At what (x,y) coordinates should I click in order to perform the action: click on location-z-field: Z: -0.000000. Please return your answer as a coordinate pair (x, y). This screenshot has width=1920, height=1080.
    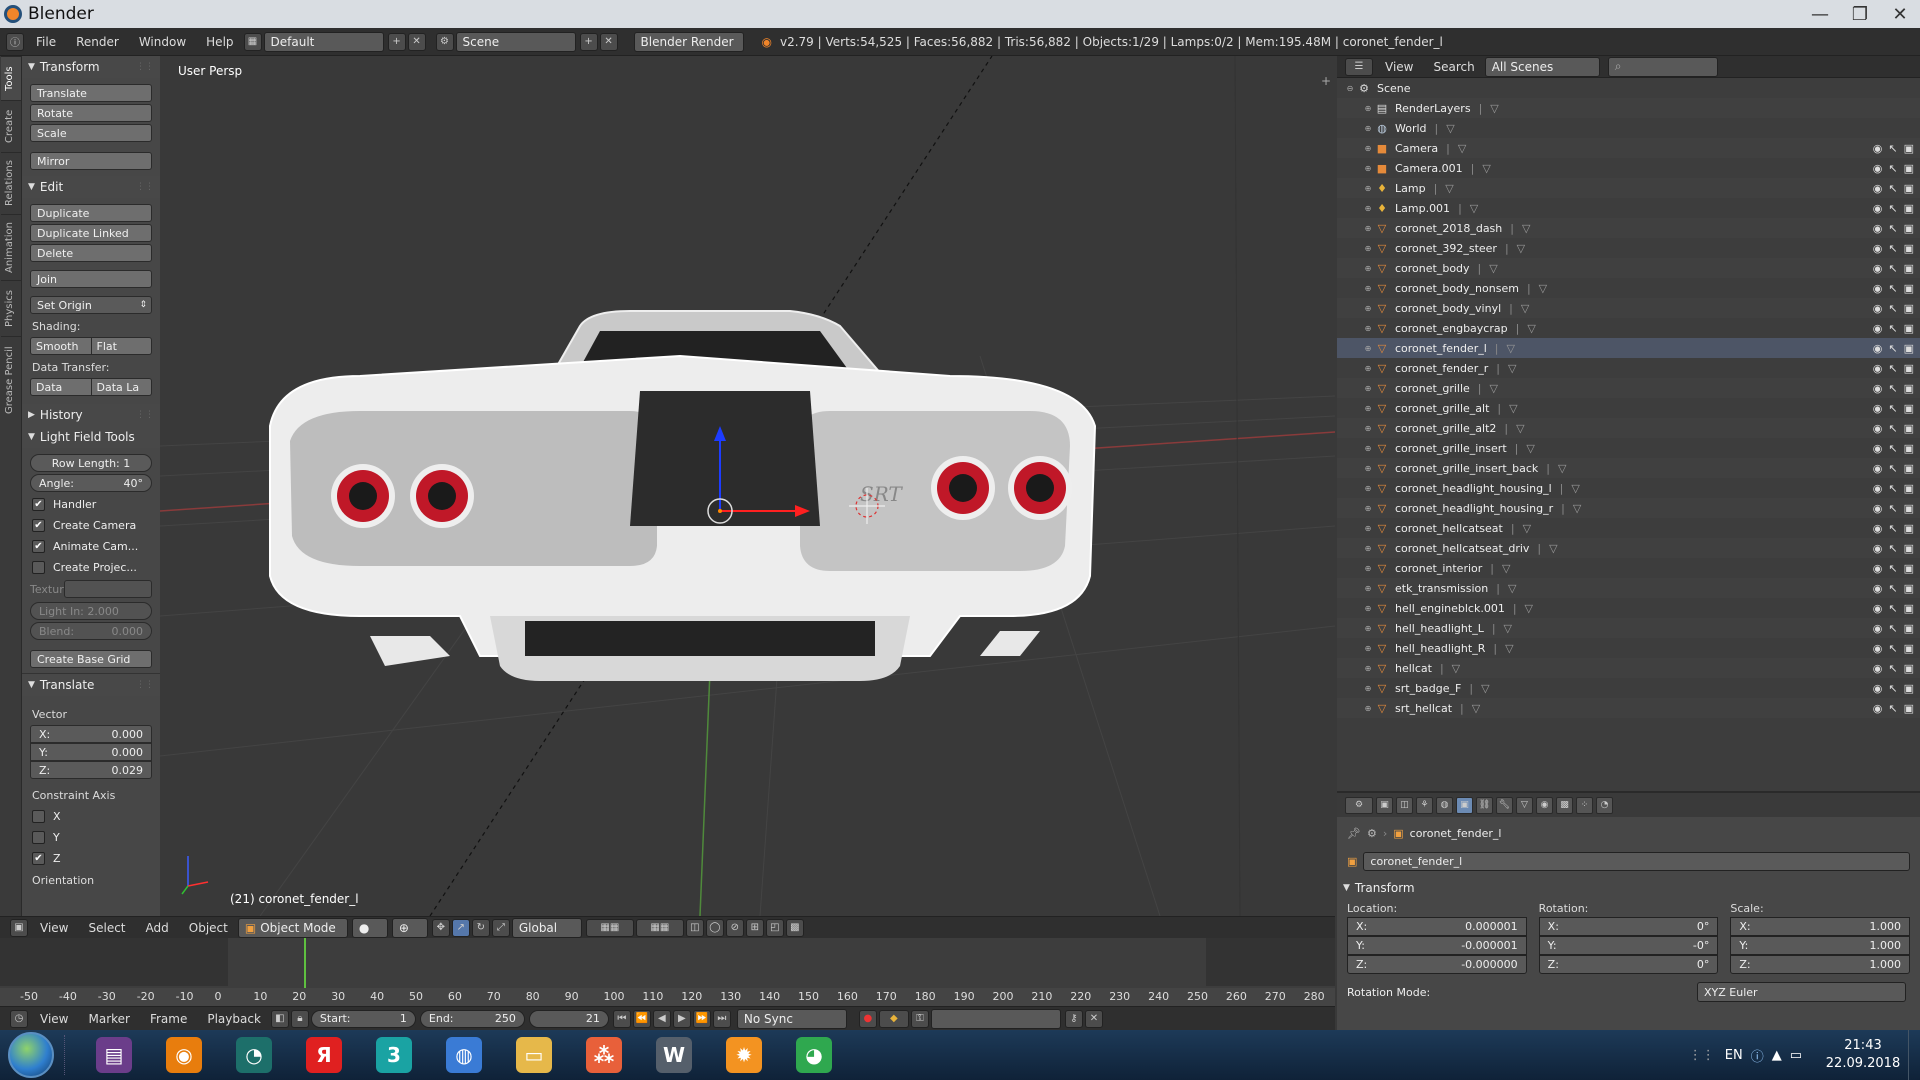
    Looking at the image, I should click on (1437, 964).